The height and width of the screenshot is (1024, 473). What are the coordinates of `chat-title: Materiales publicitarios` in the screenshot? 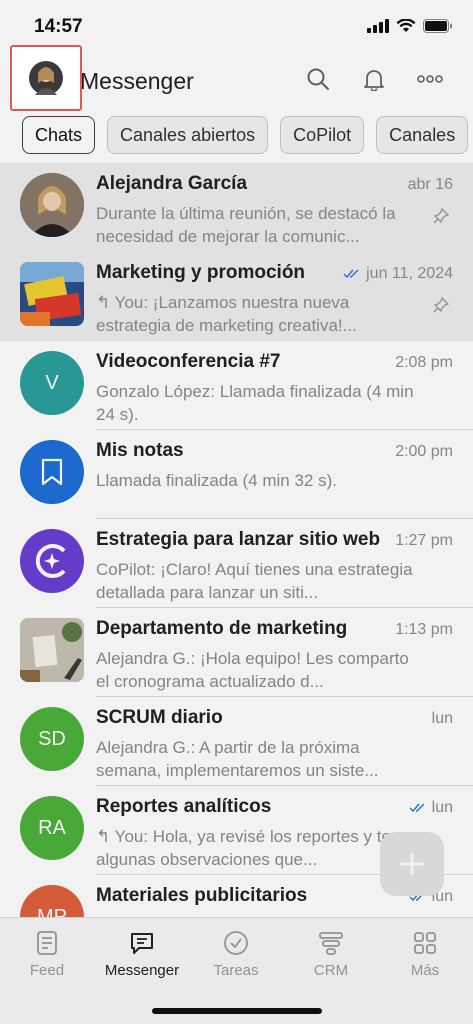 It's located at (202, 895).